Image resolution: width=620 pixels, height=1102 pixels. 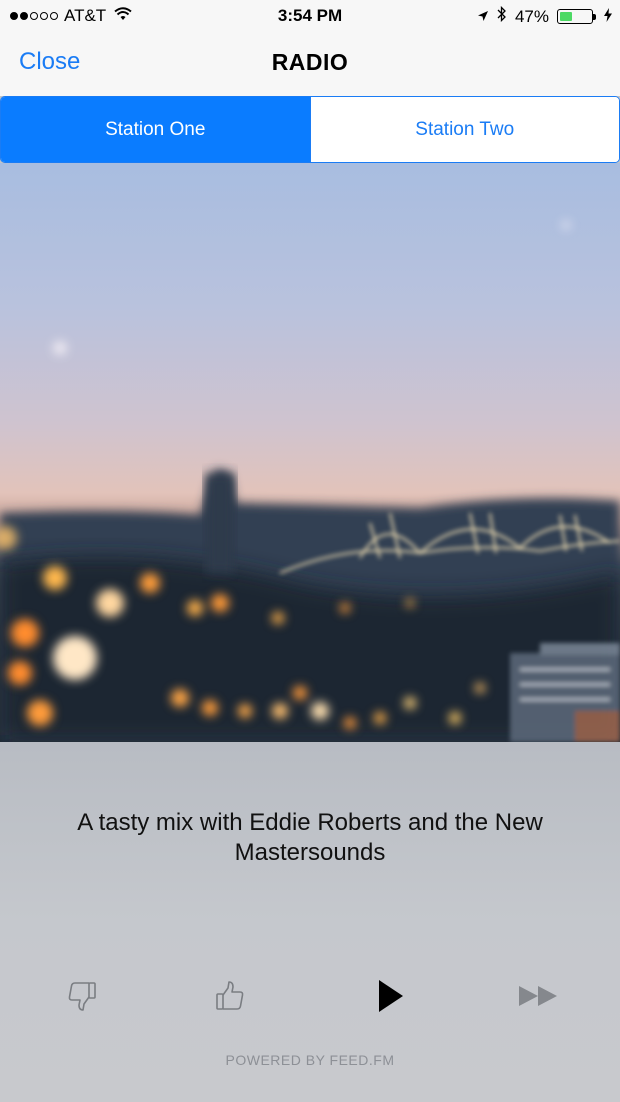 What do you see at coordinates (575, 16) in the screenshot?
I see `battery-icon` at bounding box center [575, 16].